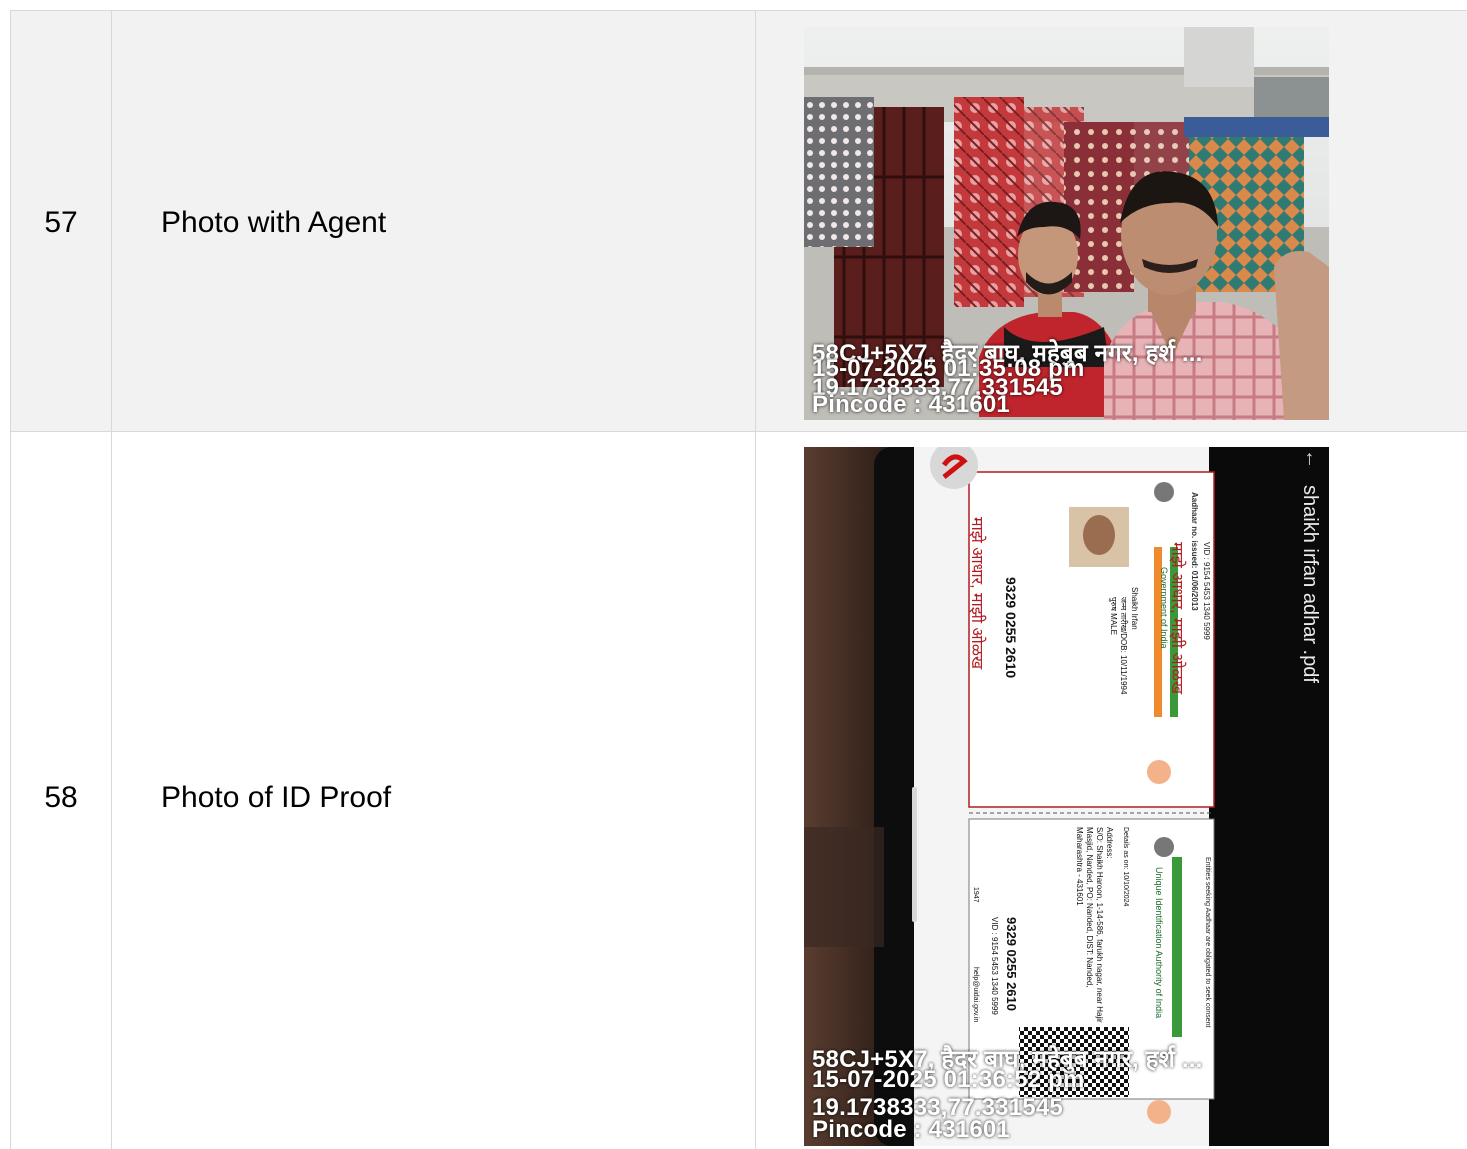  What do you see at coordinates (61, 797) in the screenshot?
I see `row-number: 58` at bounding box center [61, 797].